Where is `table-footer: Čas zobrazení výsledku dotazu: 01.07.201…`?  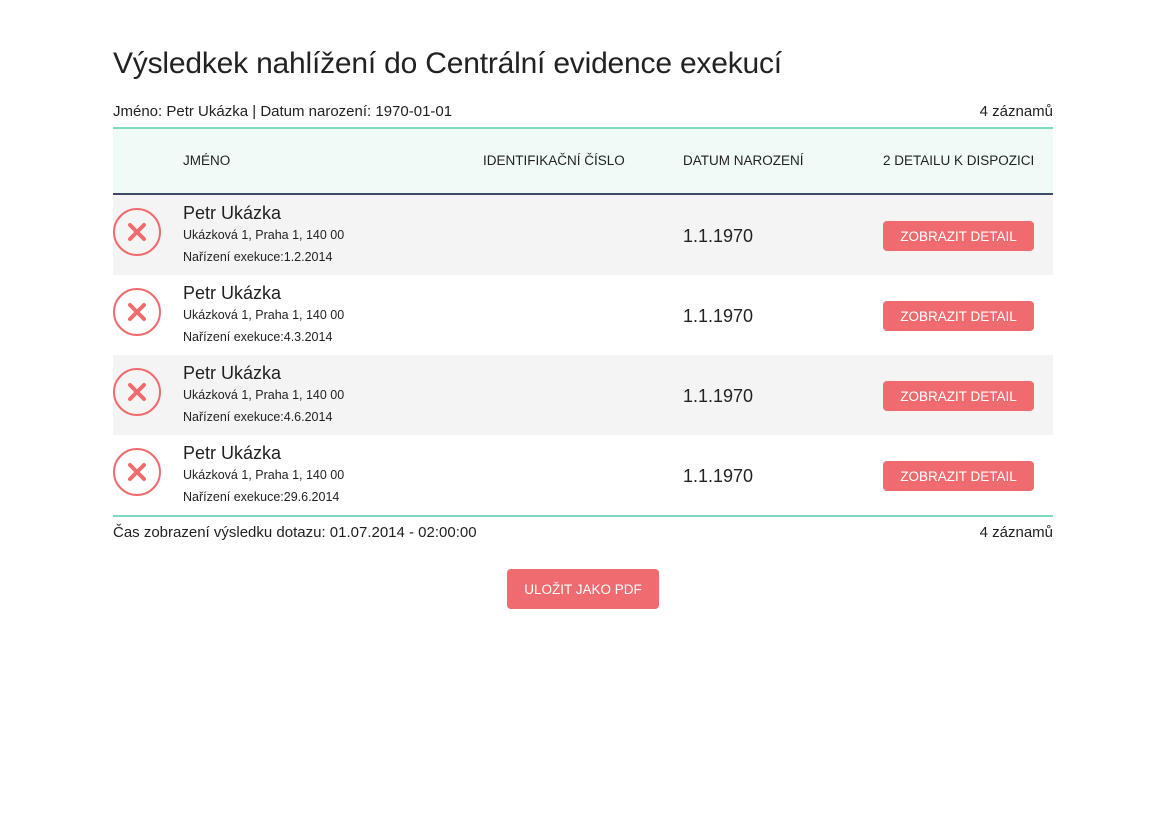 table-footer: Čas zobrazení výsledku dotazu: 01.07.201… is located at coordinates (583, 531).